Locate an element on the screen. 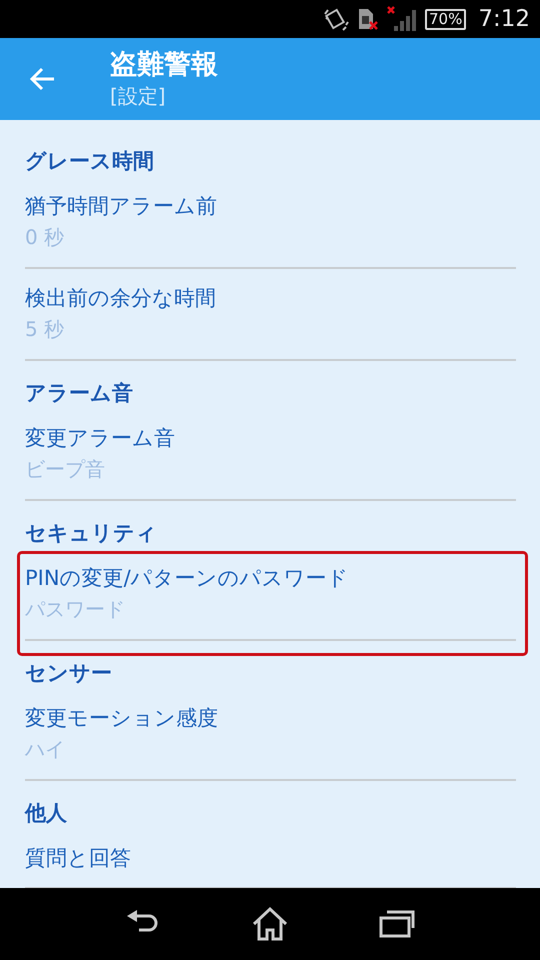 The height and width of the screenshot is (960, 540). setting-value: ビープ音 is located at coordinates (65, 469).